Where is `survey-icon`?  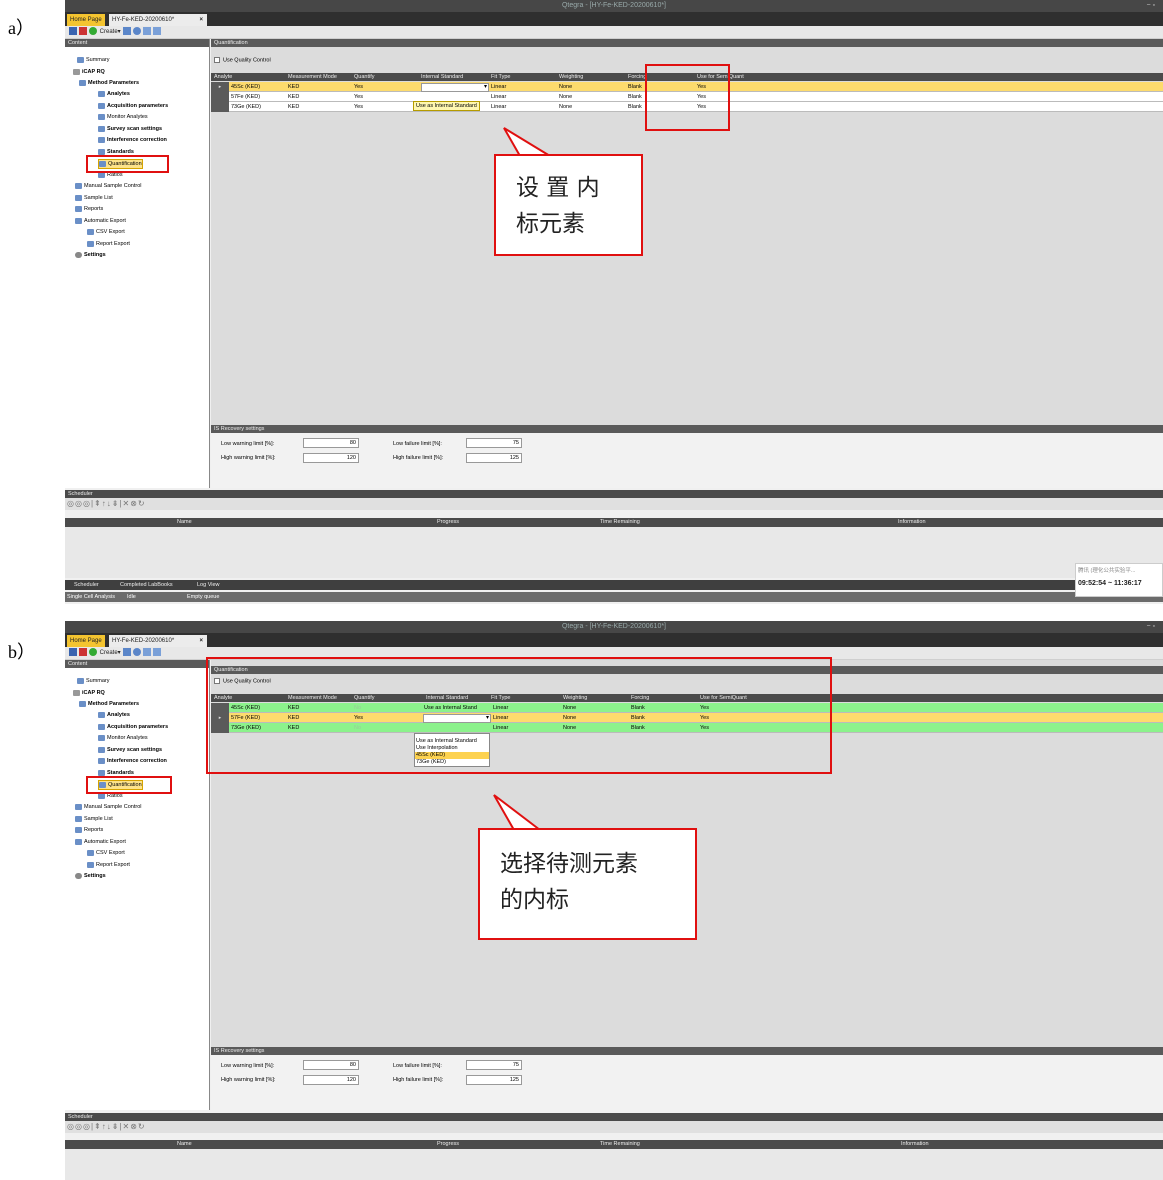 survey-icon is located at coordinates (101, 749).